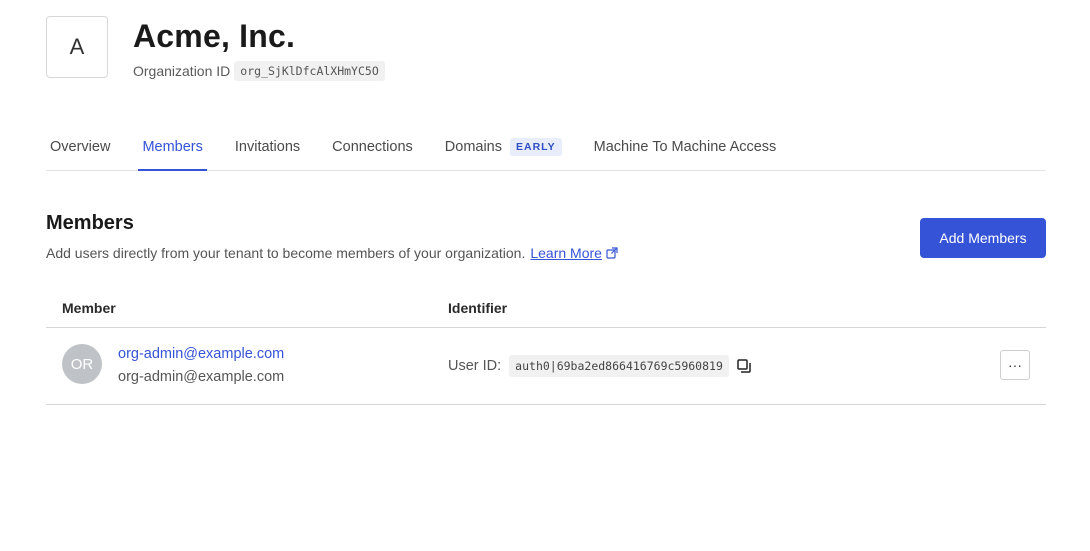 This screenshot has height=551, width=1090. I want to click on org-id-row: Organization ID org_SjKlDfcAlXHmYC5O, so click(259, 71).